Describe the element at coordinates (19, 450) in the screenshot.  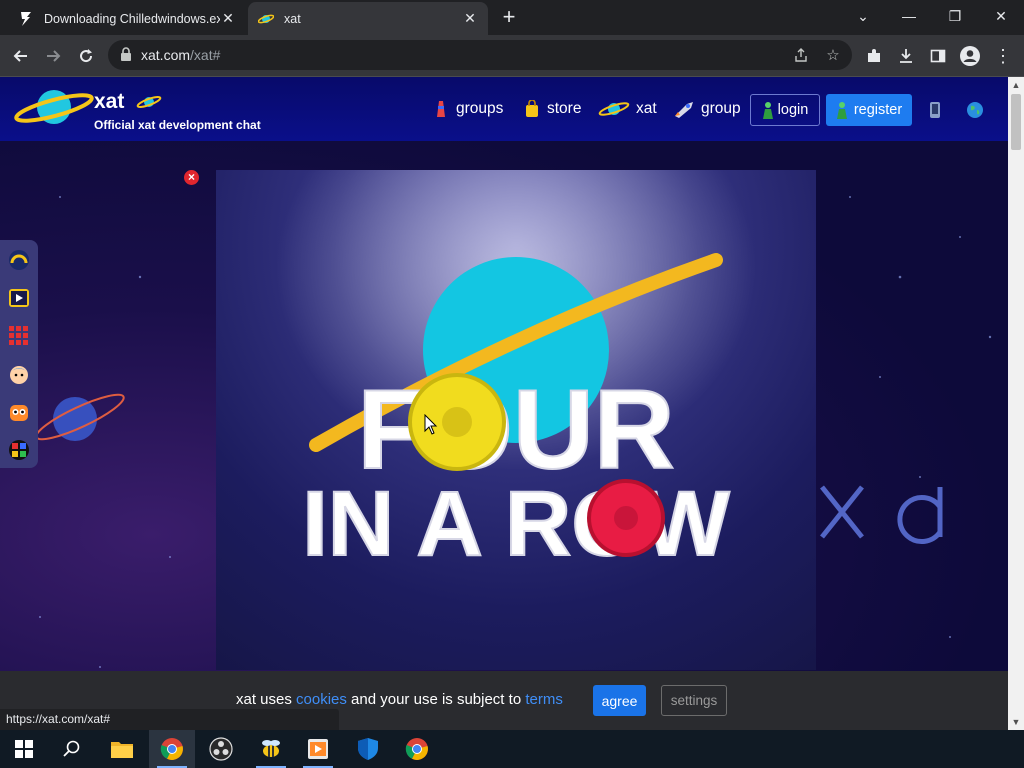
I see `color-wheel-app-icon` at that location.